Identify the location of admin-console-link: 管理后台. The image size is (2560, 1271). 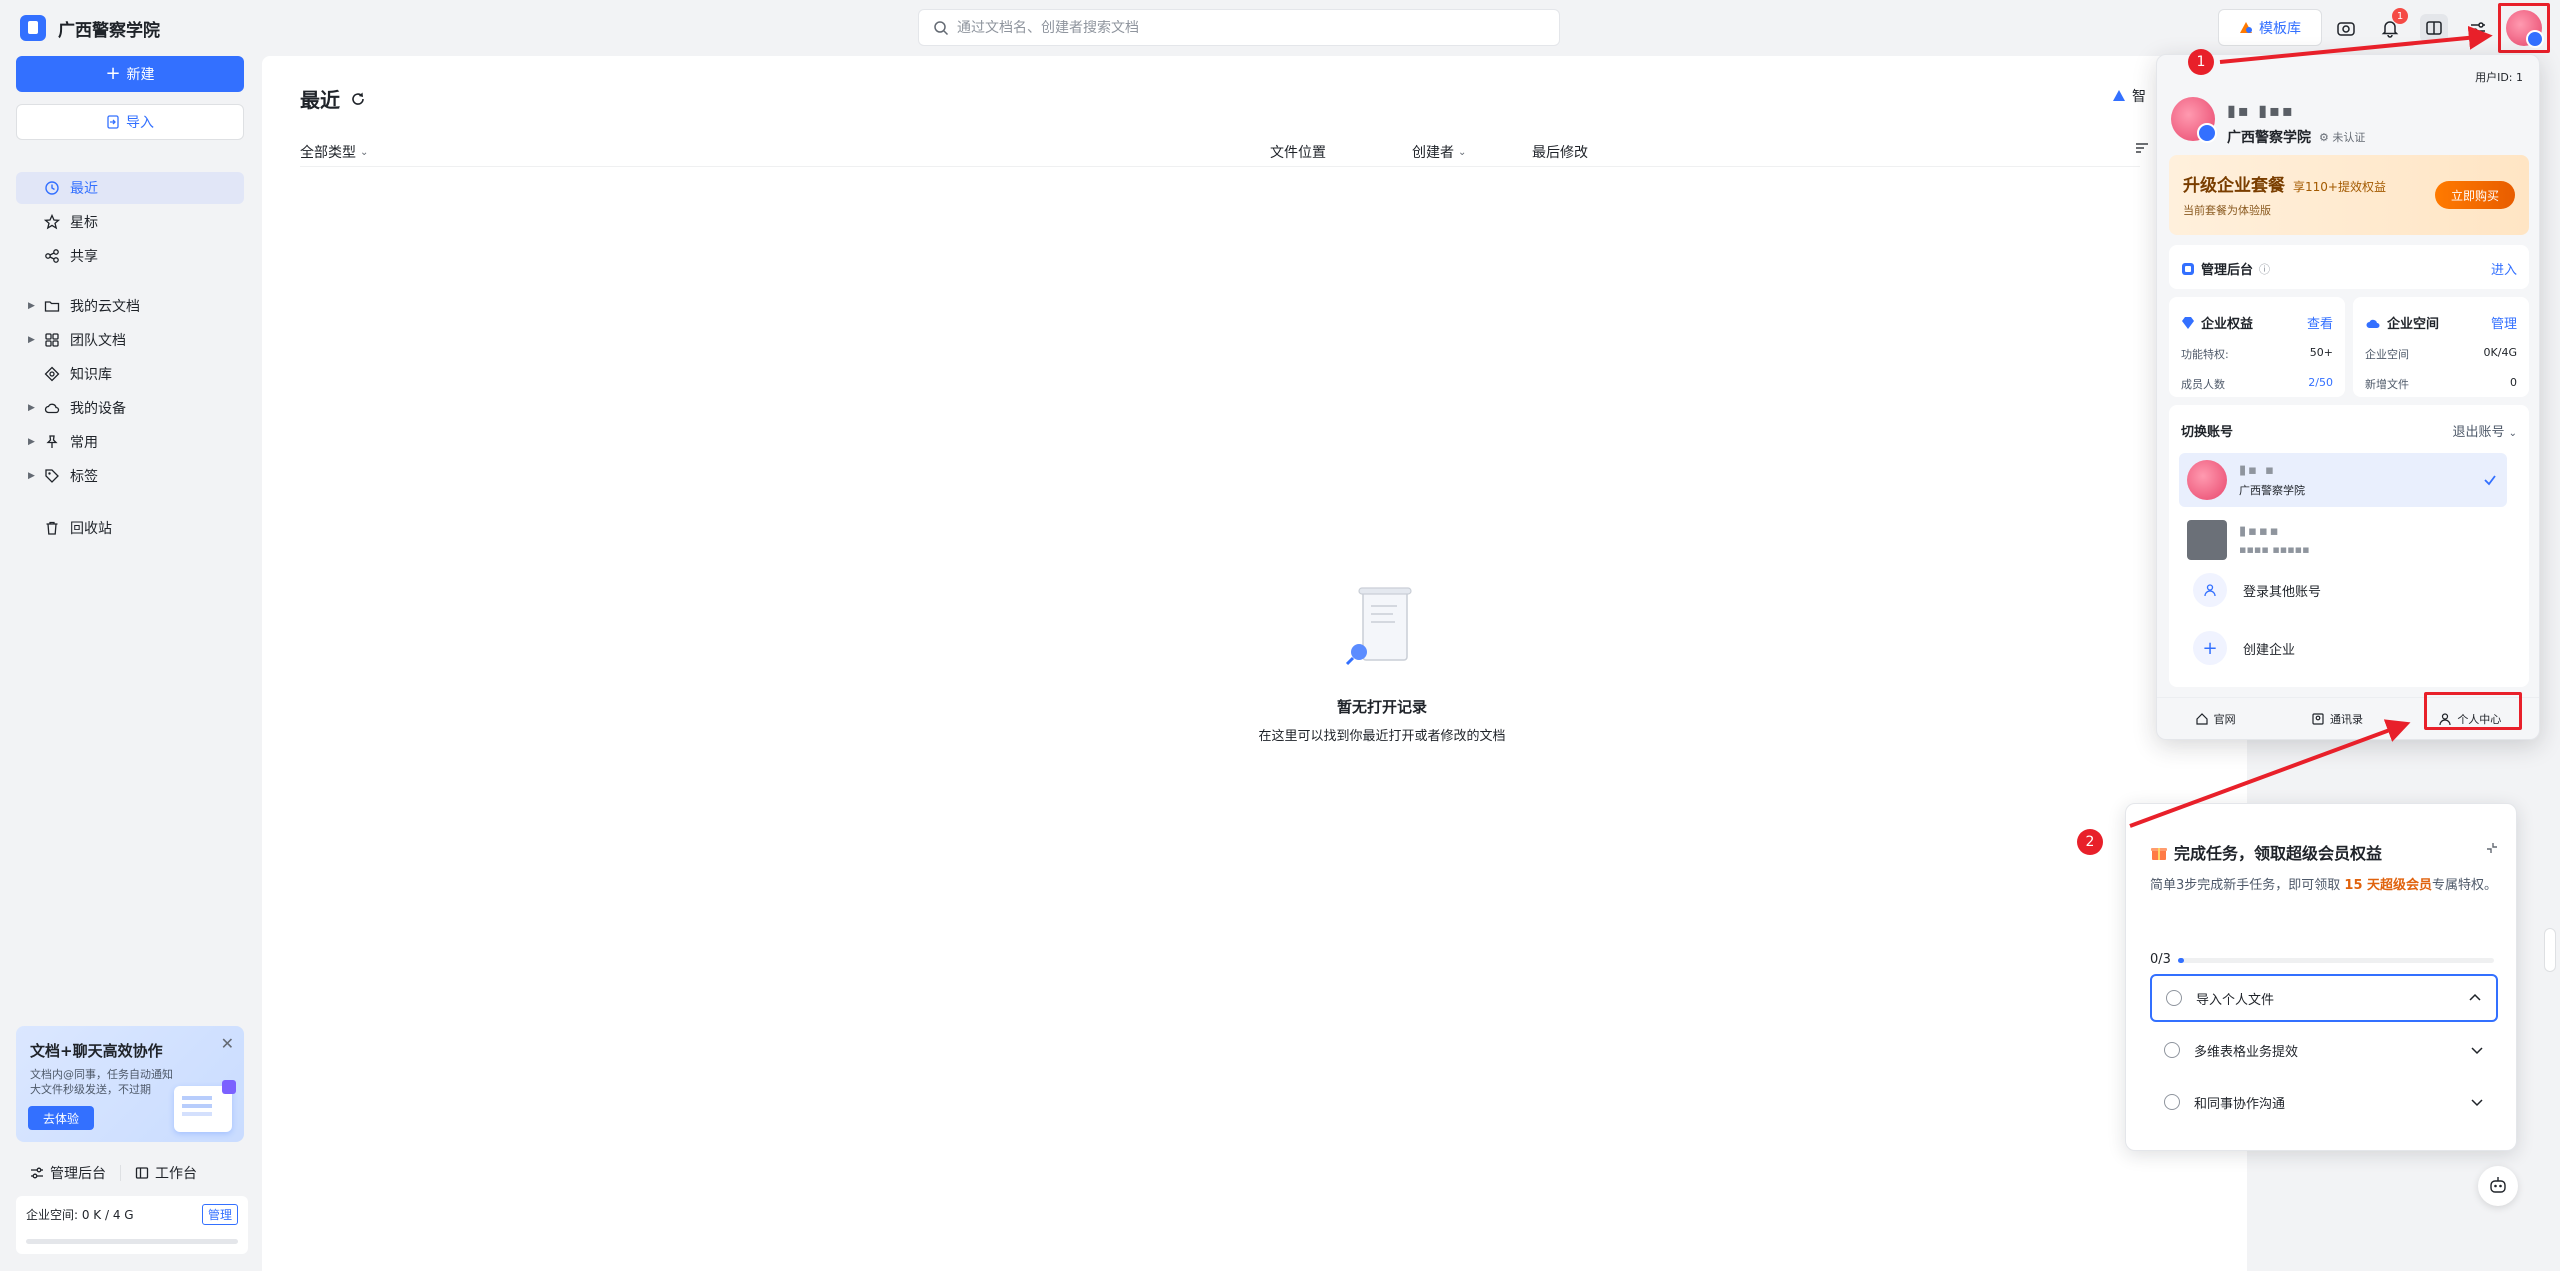
(68, 1173).